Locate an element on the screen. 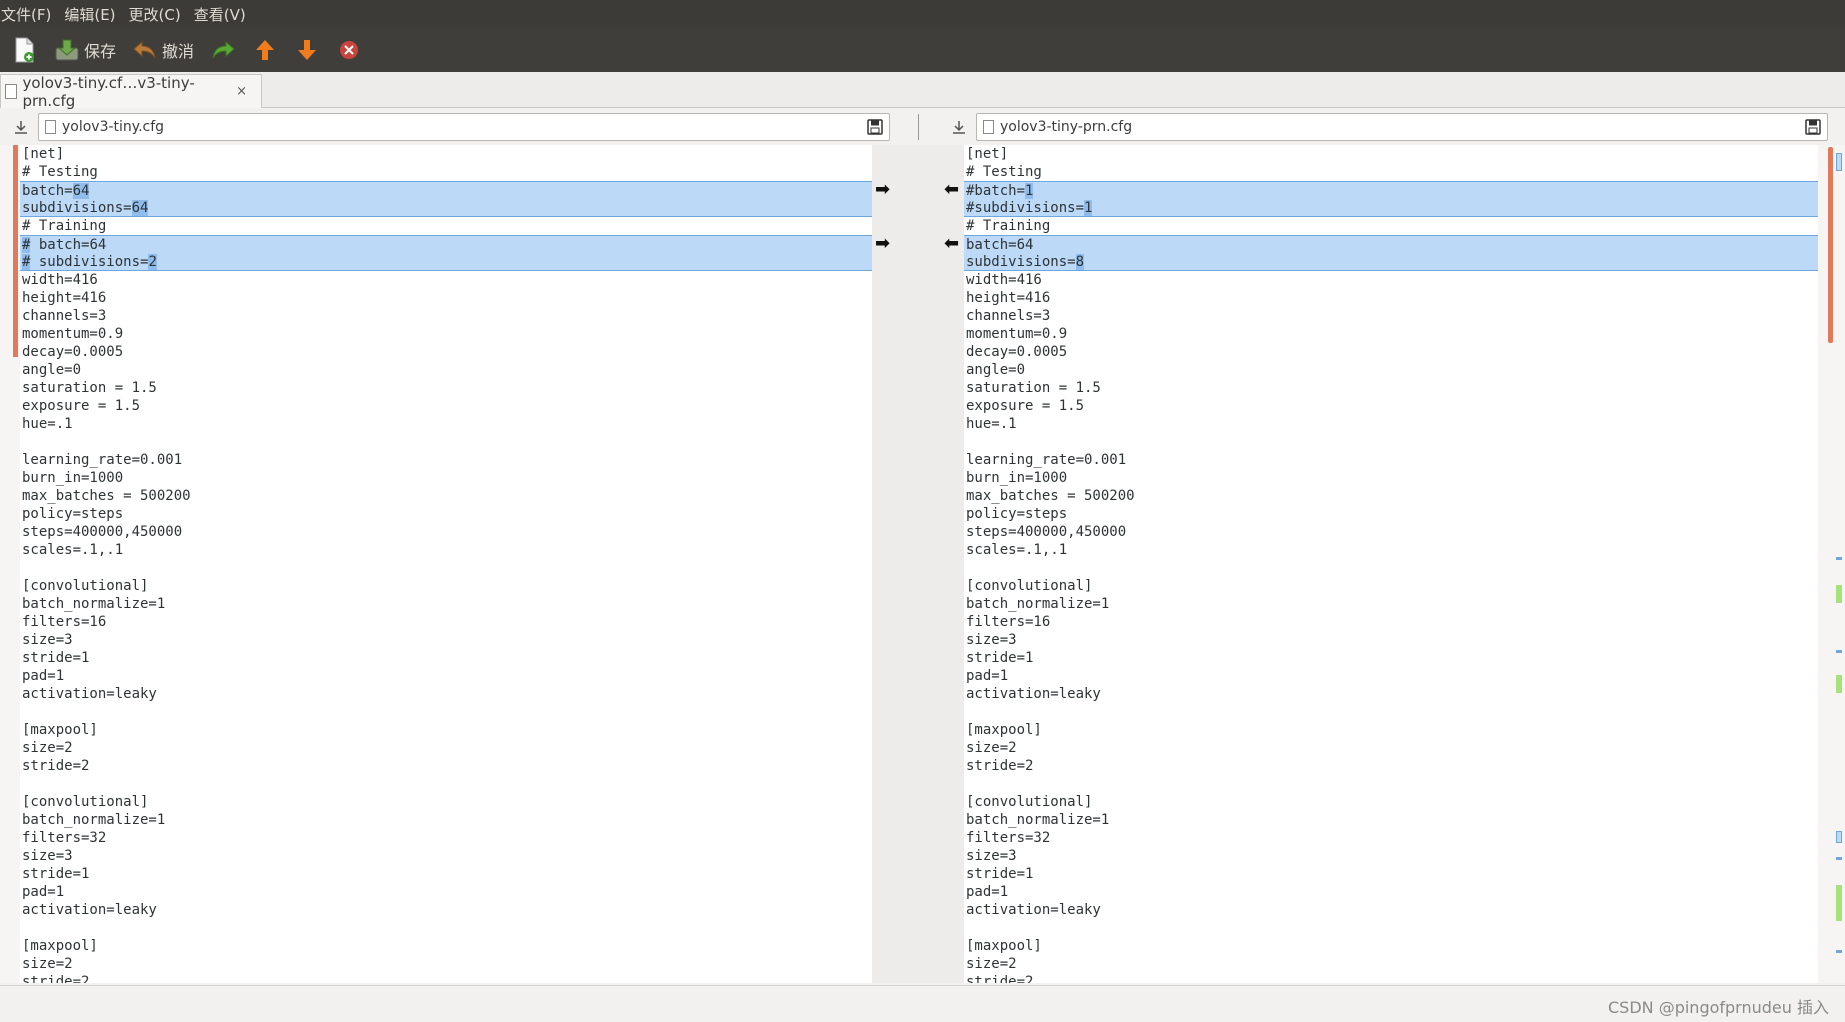 The width and height of the screenshot is (1845, 1022). stop-button is located at coordinates (349, 50).